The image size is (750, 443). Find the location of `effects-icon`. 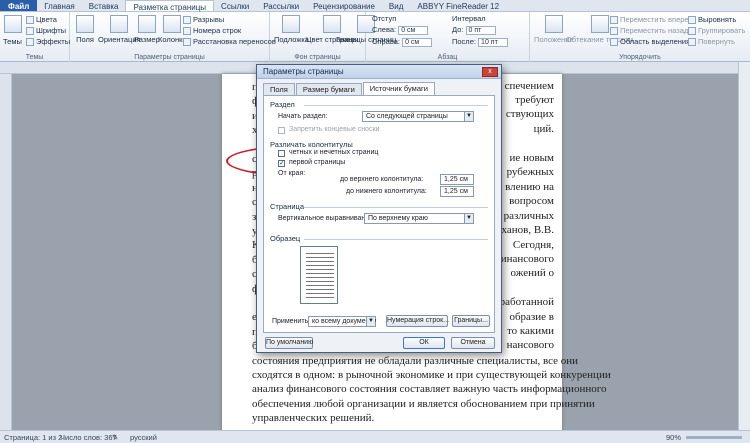

effects-icon is located at coordinates (30, 42).